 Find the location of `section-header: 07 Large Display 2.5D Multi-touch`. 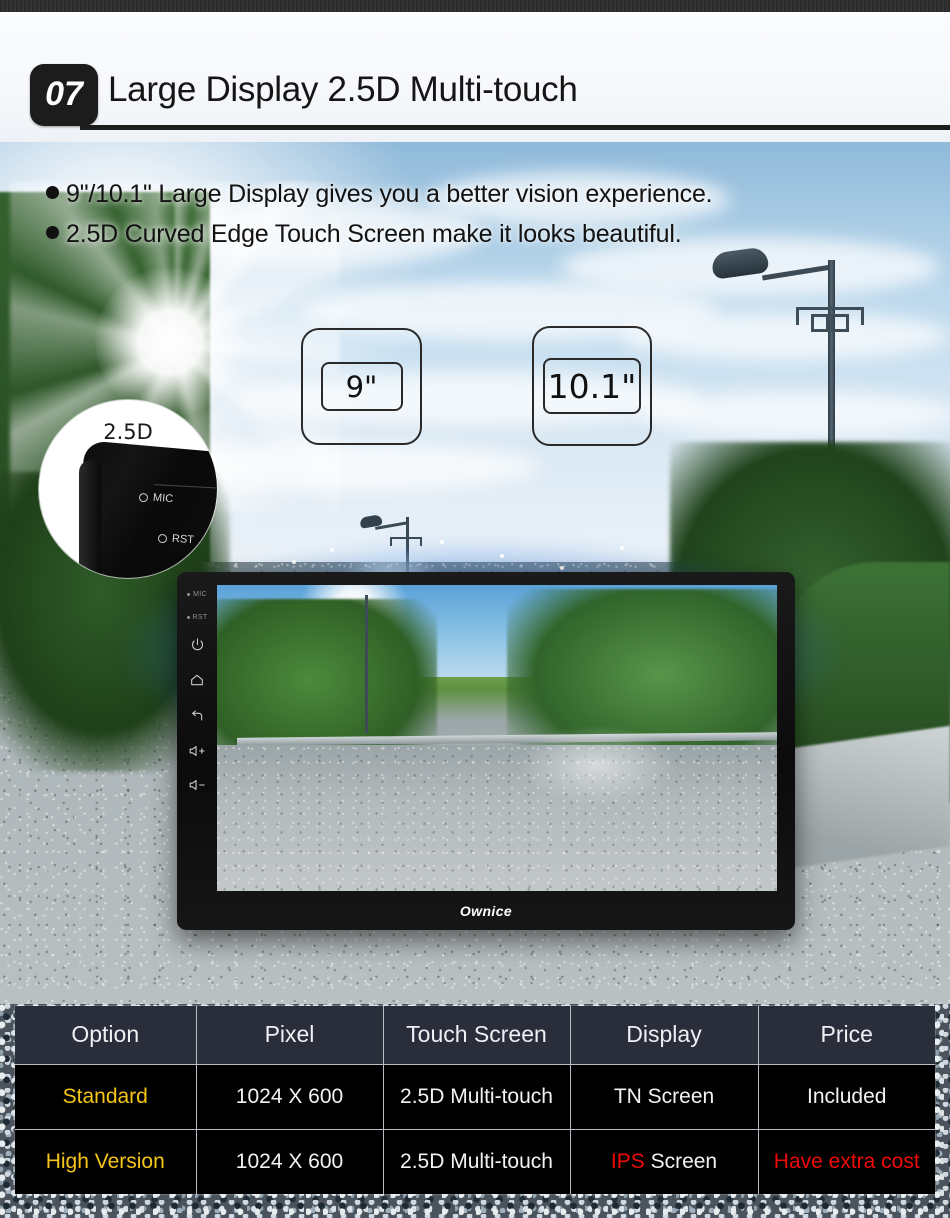

section-header: 07 Large Display 2.5D Multi-touch is located at coordinates (475, 77).